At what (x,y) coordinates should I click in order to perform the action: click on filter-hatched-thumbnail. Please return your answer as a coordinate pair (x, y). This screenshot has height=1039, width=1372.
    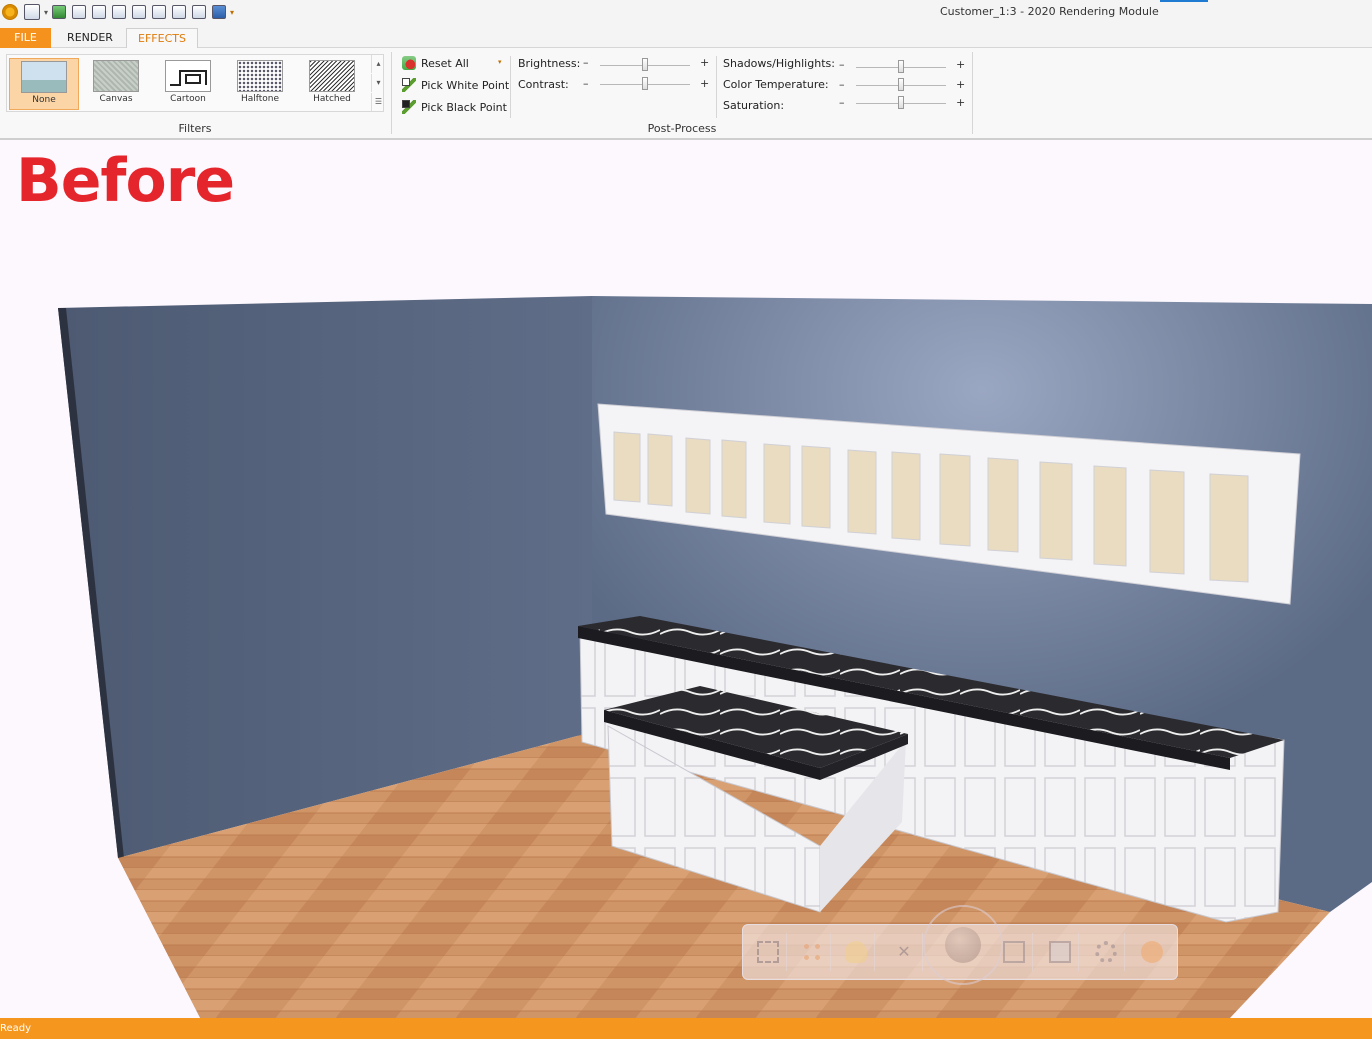
    Looking at the image, I should click on (332, 76).